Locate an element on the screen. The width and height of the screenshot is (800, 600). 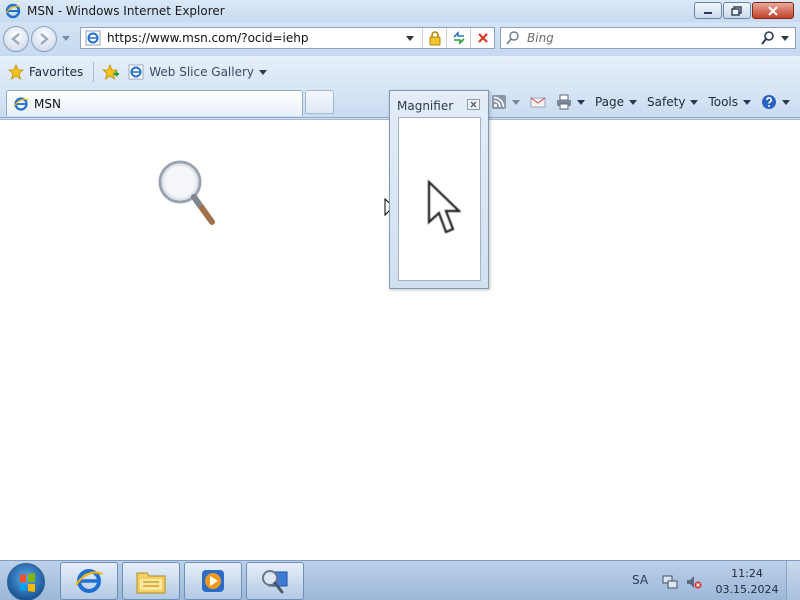
search-icon is located at coordinates (767, 38).